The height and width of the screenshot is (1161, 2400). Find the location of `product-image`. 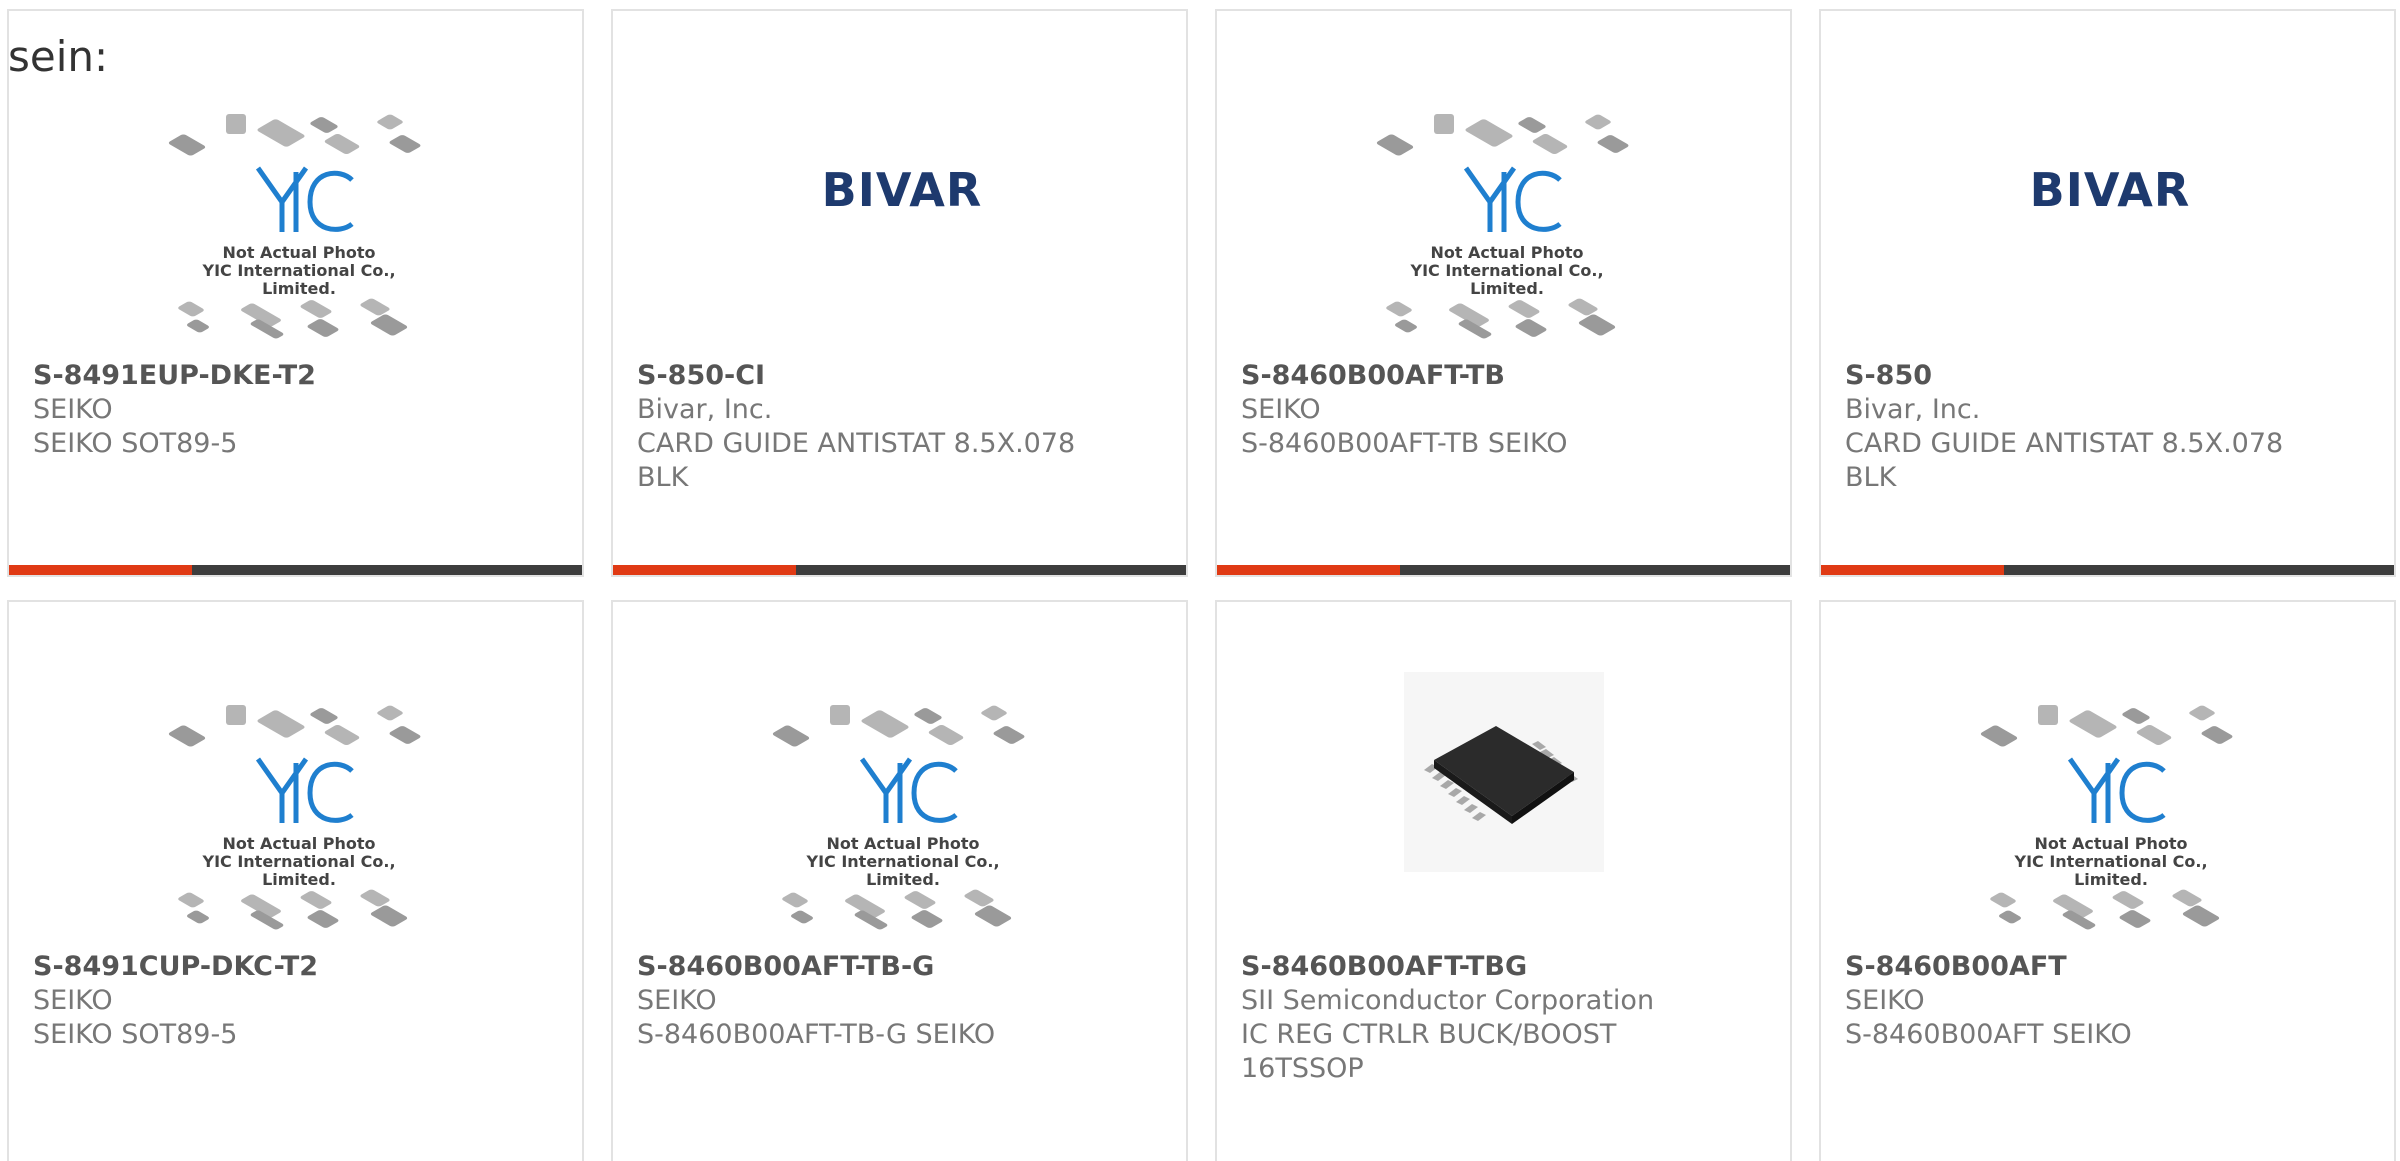

product-image is located at coordinates (1503, 772).